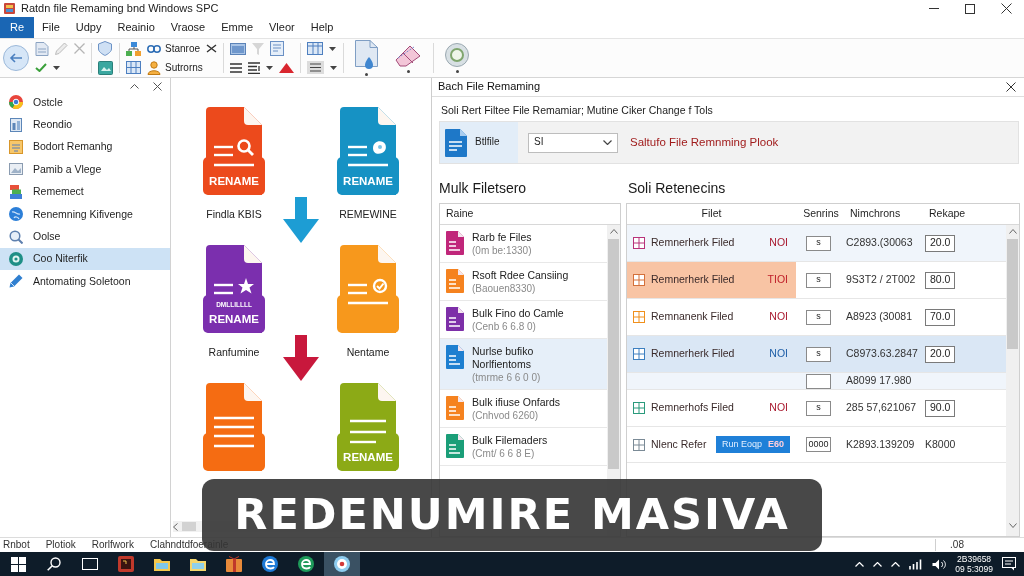 The height and width of the screenshot is (576, 1024). What do you see at coordinates (940, 317) in the screenshot?
I see `result-field: 70.0` at bounding box center [940, 317].